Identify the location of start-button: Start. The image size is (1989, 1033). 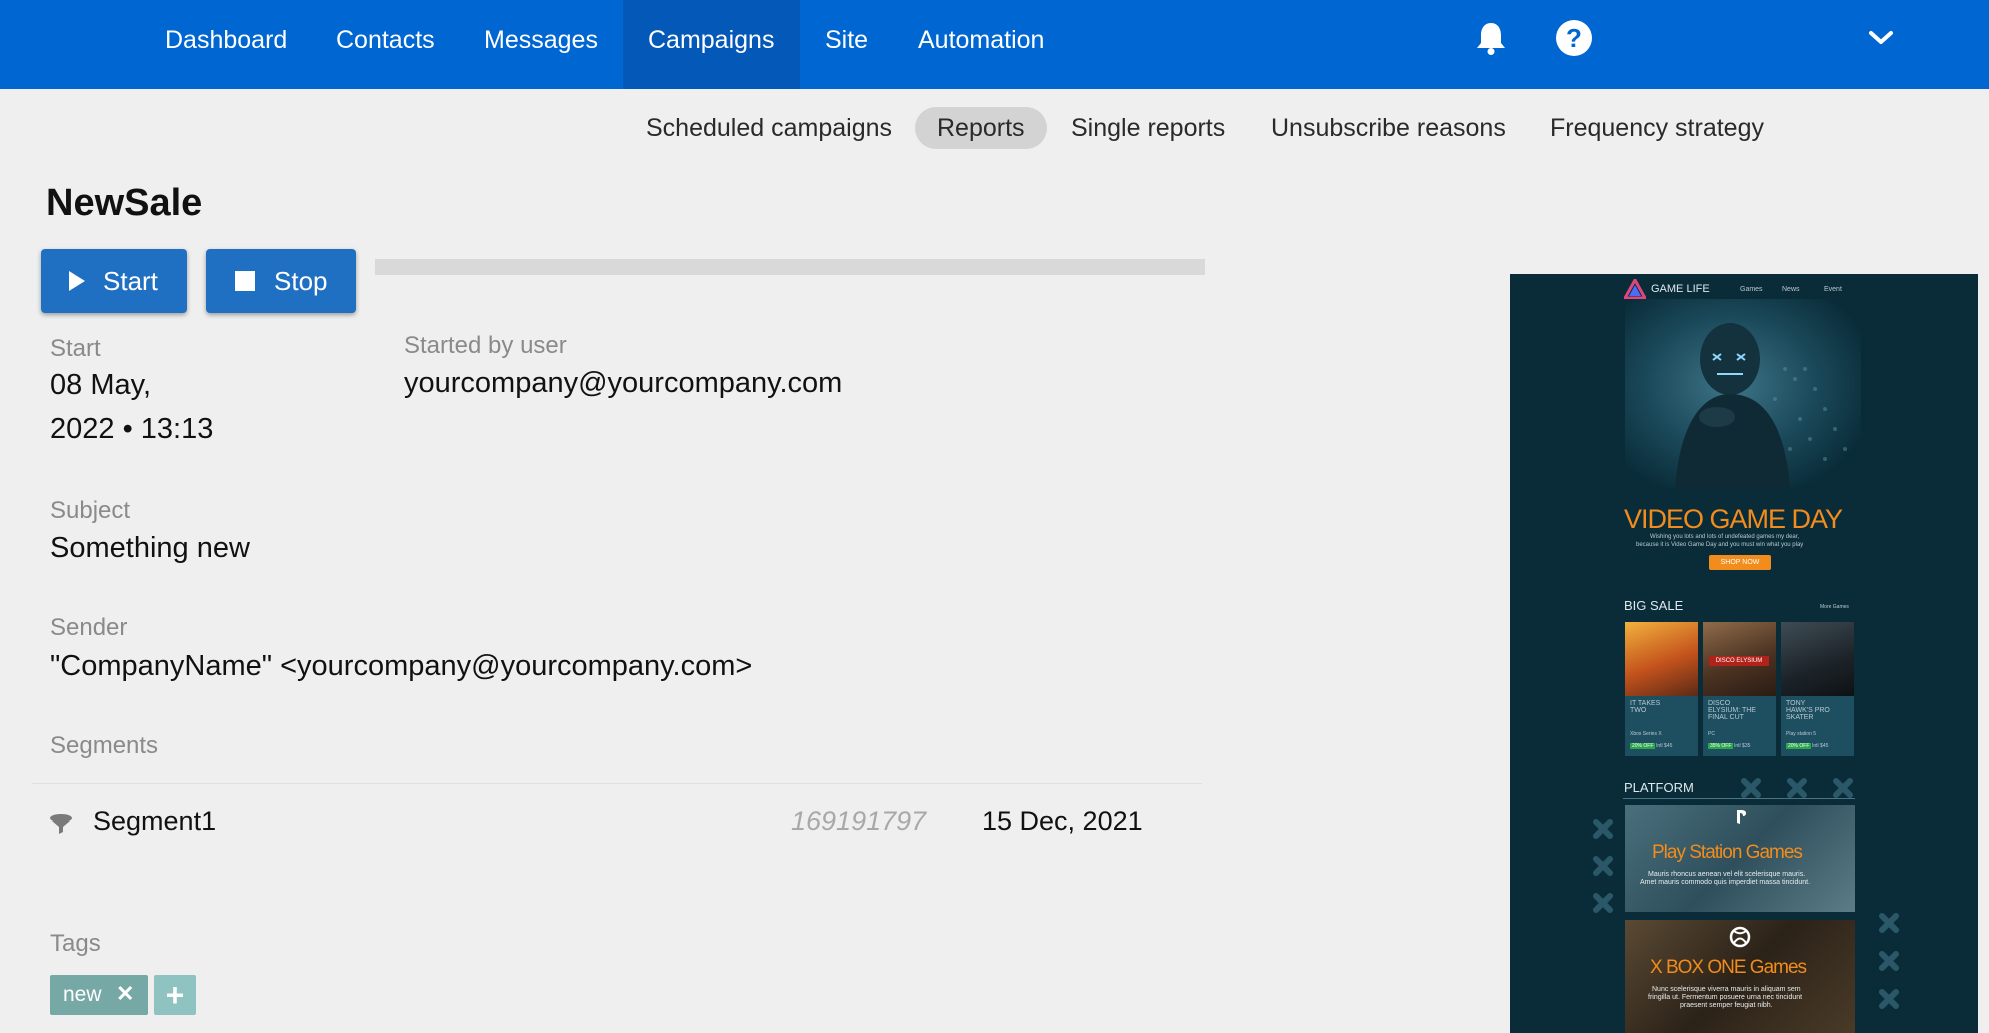
(114, 281).